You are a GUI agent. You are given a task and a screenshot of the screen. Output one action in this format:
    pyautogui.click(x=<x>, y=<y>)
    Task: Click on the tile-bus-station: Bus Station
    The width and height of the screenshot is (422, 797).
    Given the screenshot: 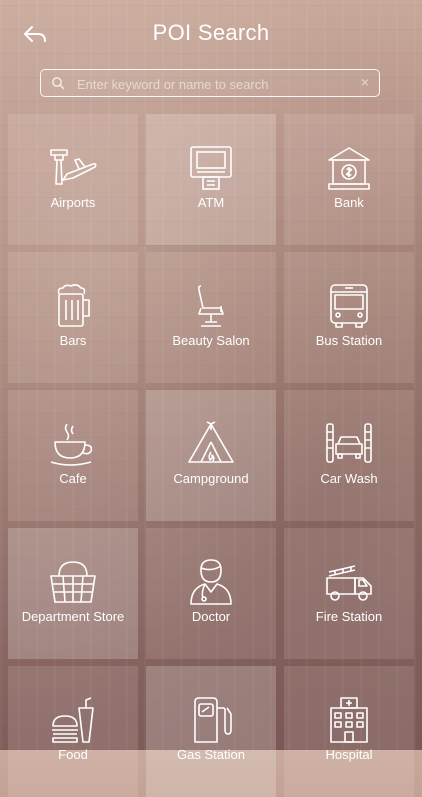 What is the action you would take?
    pyautogui.click(x=349, y=317)
    